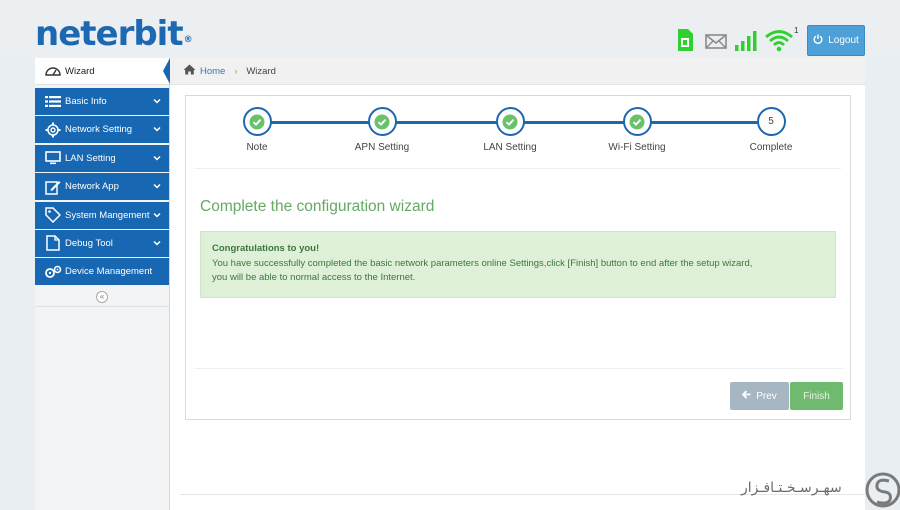 This screenshot has height=510, width=900. I want to click on top-header: neterbit® 1 Logout, so click(450, 29).